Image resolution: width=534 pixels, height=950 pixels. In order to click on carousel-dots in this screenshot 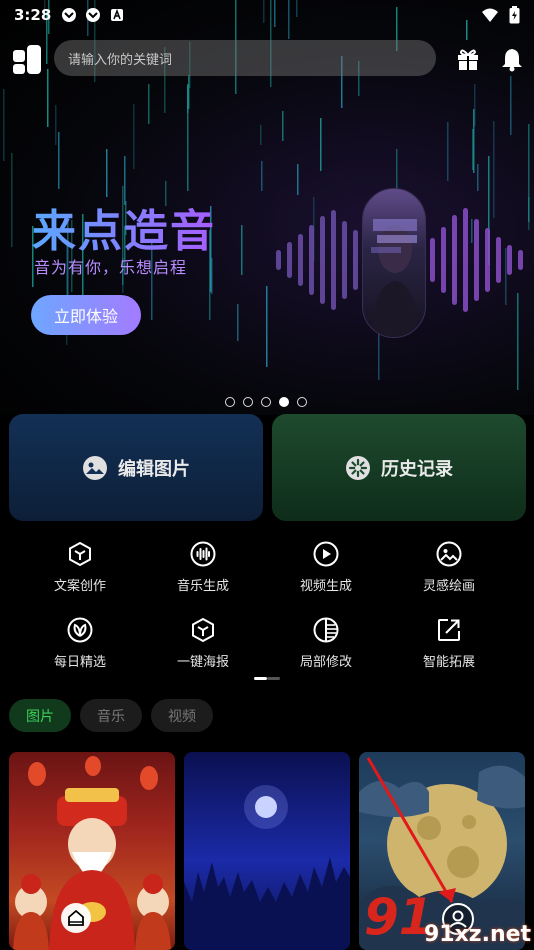, I will do `click(266, 402)`.